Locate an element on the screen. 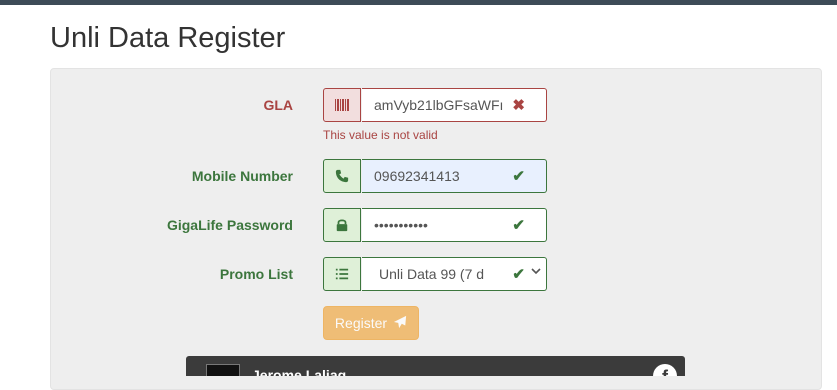 This screenshot has width=837, height=390. register-button: Register is located at coordinates (371, 323).